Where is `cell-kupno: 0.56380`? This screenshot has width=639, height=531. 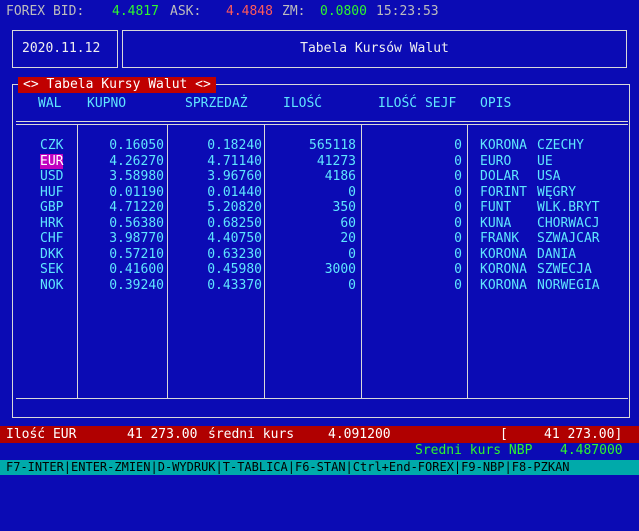
cell-kupno: 0.56380 is located at coordinates (136, 223).